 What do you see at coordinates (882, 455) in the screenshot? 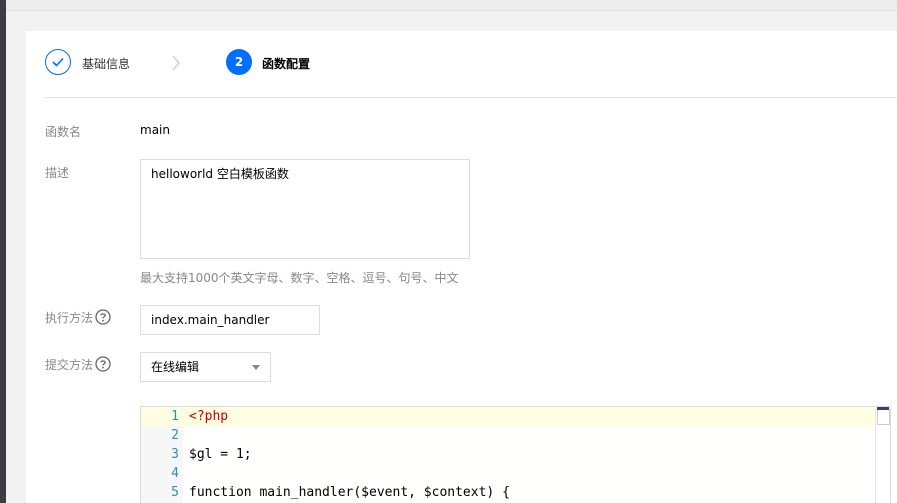
I see `editor-scrollbar` at bounding box center [882, 455].